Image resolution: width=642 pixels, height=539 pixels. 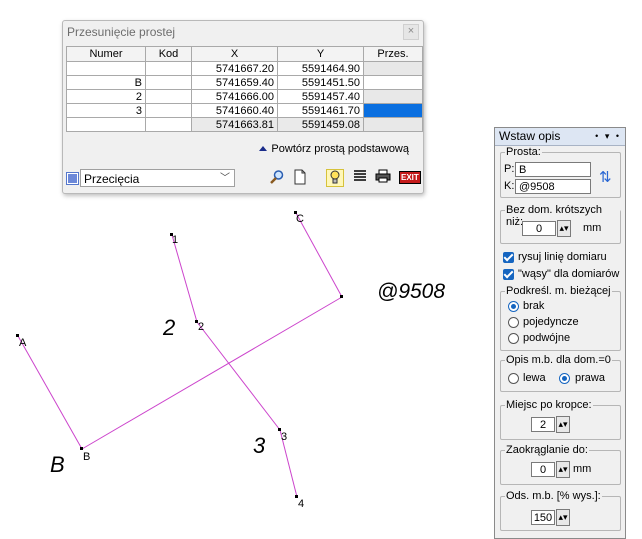 I want to click on table-row: 5741663.81 5591459.08, so click(x=244, y=124).